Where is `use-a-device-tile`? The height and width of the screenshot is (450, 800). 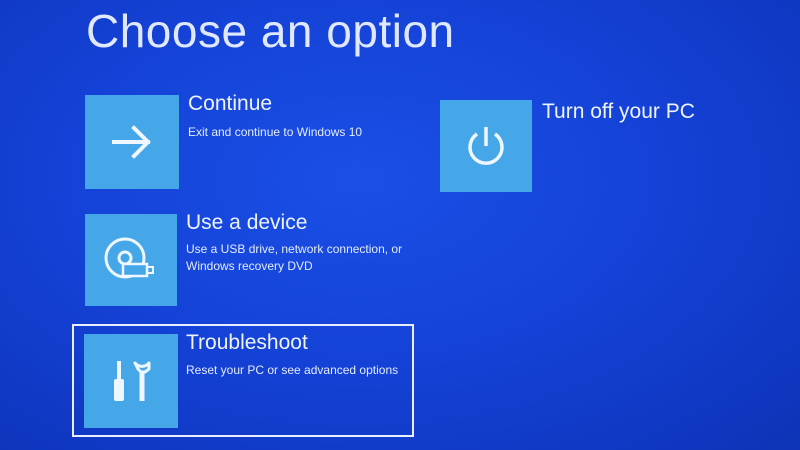
use-a-device-tile is located at coordinates (131, 260).